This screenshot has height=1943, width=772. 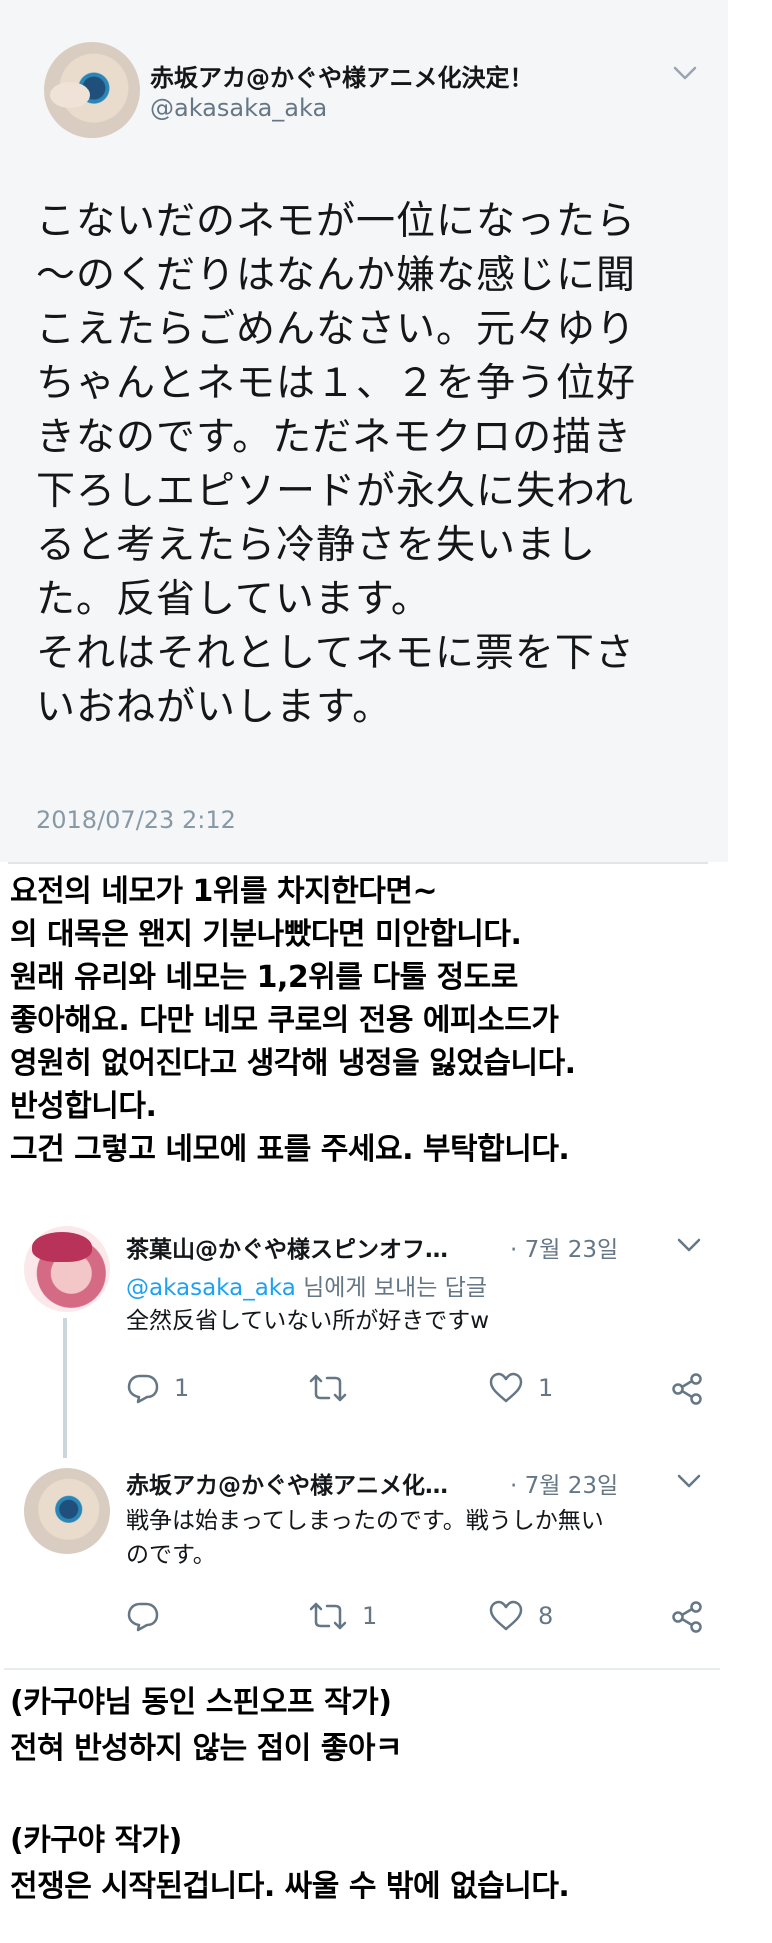 What do you see at coordinates (335, 491) in the screenshot?
I see `tweet-text-line: 下ろしエピソードが永久に失われ` at bounding box center [335, 491].